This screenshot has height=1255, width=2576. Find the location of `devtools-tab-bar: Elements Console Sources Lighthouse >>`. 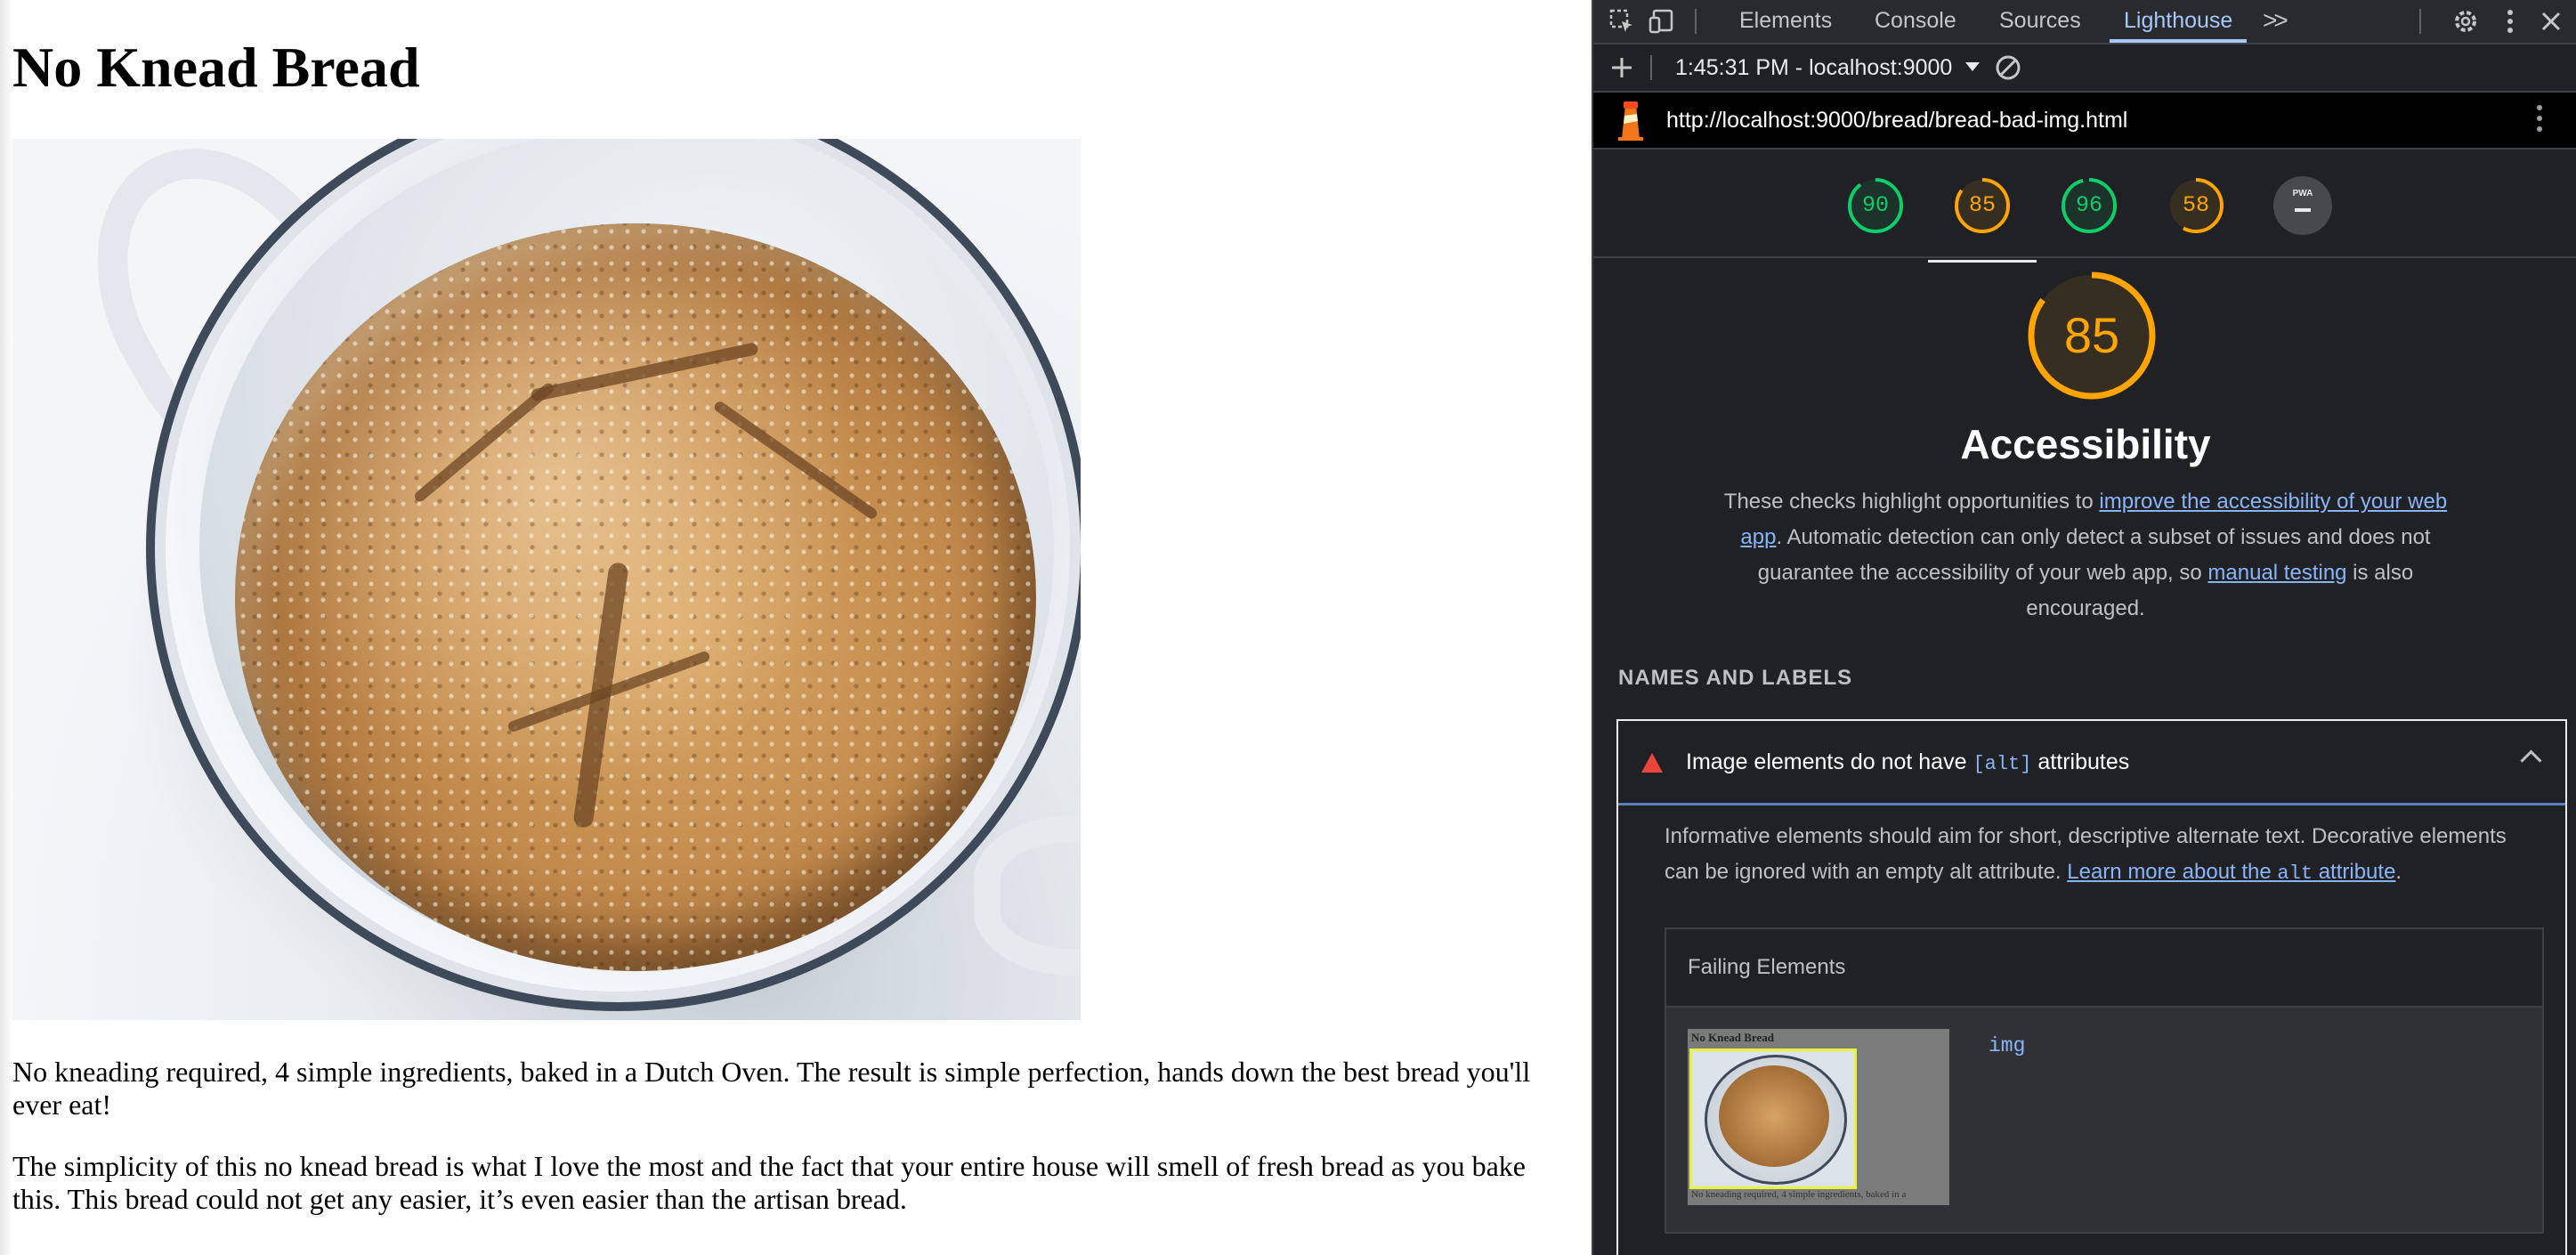

devtools-tab-bar: Elements Console Sources Lighthouse >> is located at coordinates (2084, 22).